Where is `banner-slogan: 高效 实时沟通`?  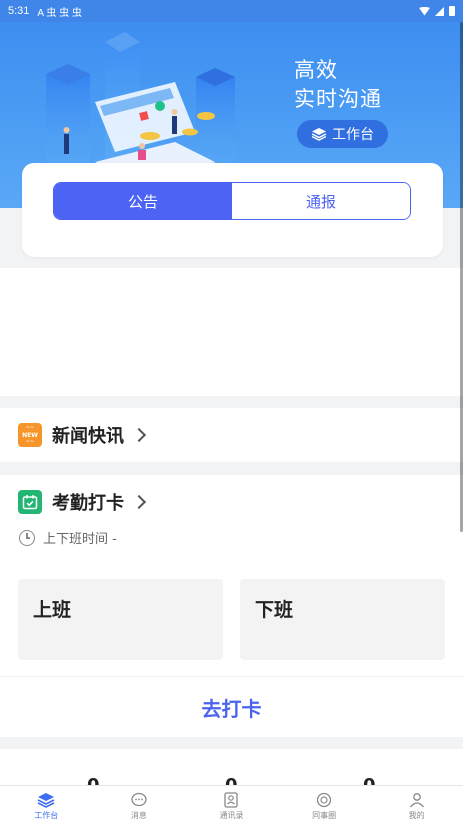 banner-slogan: 高效 实时沟通 is located at coordinates (338, 85).